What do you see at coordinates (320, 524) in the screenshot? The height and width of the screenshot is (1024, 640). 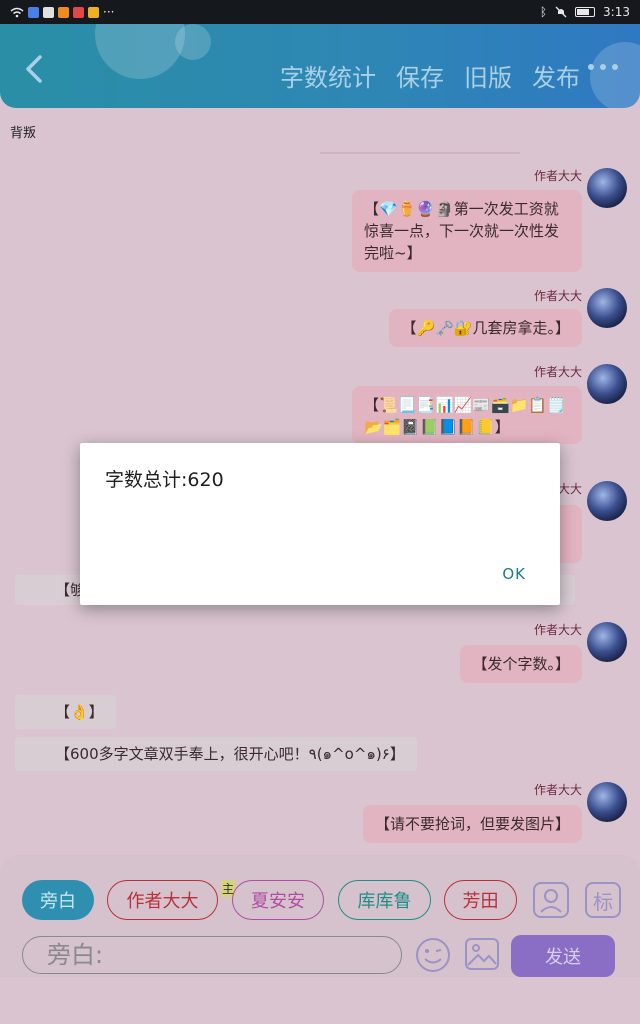 I see `word-count-dialog: 字数总计:620 OK` at bounding box center [320, 524].